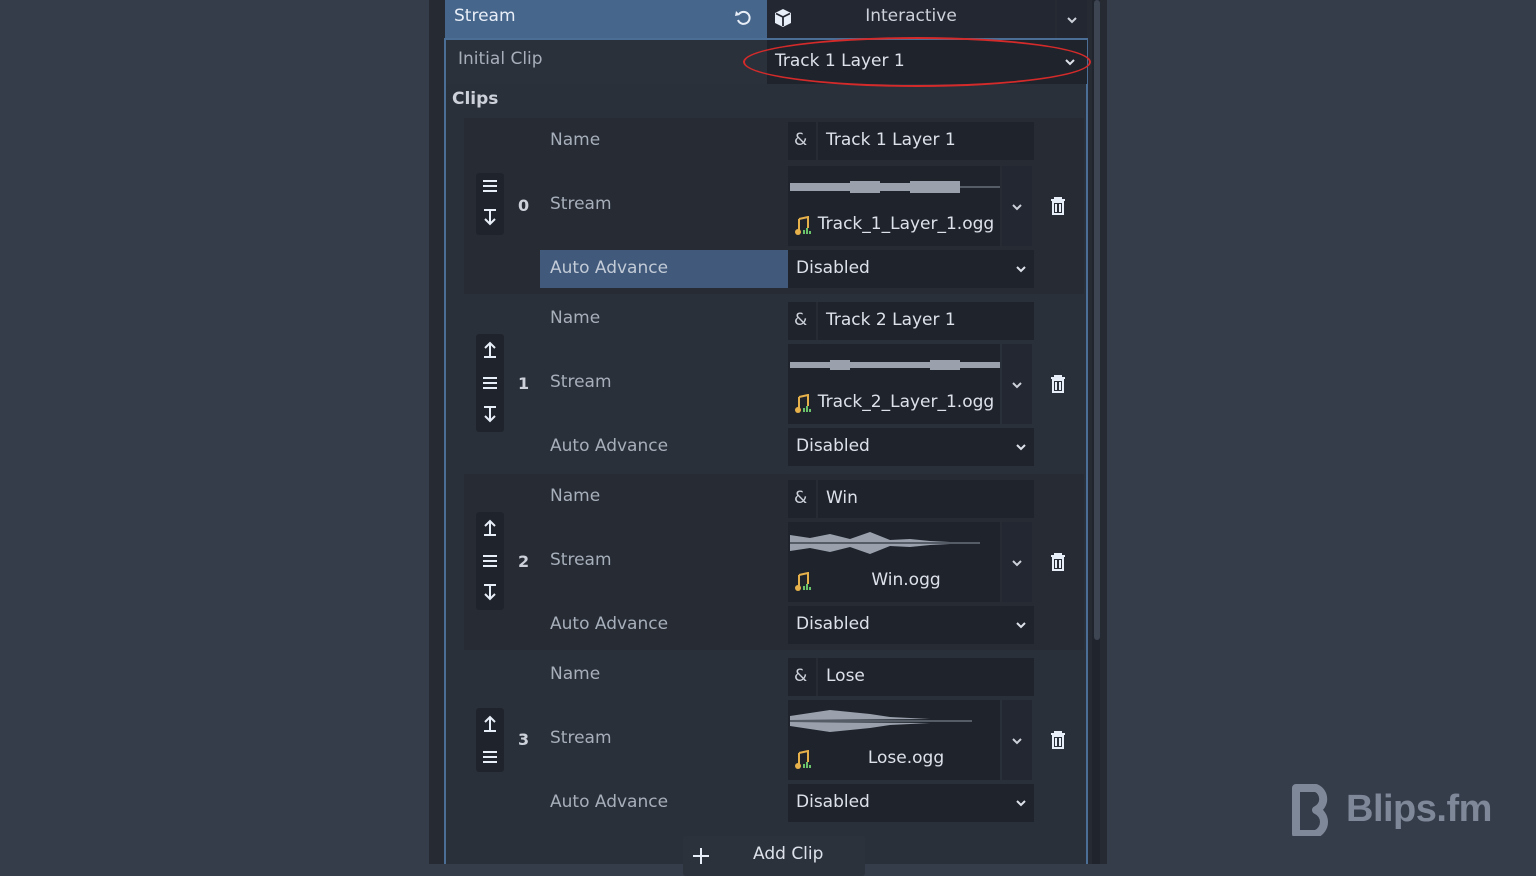  I want to click on brand-name: Blips.fm, so click(1419, 809).